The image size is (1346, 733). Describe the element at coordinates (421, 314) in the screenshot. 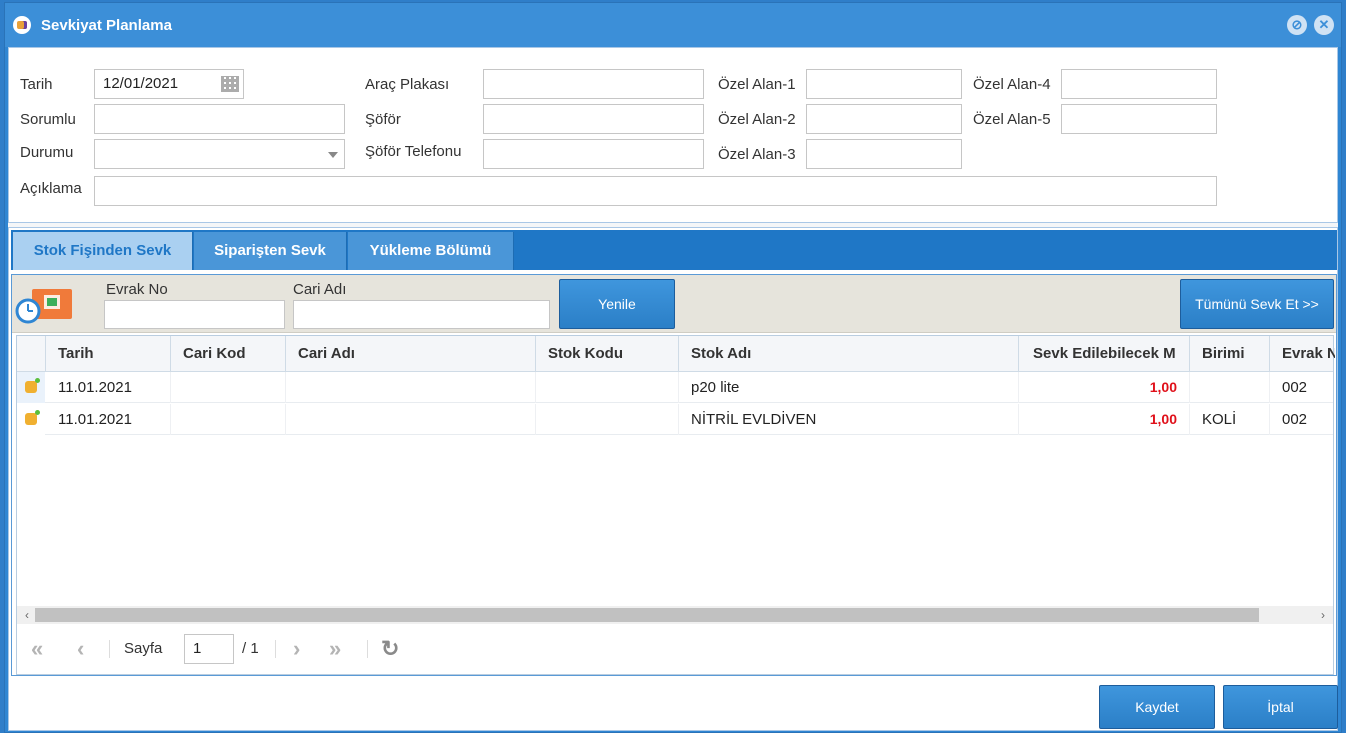

I see `cari-adi-field` at that location.